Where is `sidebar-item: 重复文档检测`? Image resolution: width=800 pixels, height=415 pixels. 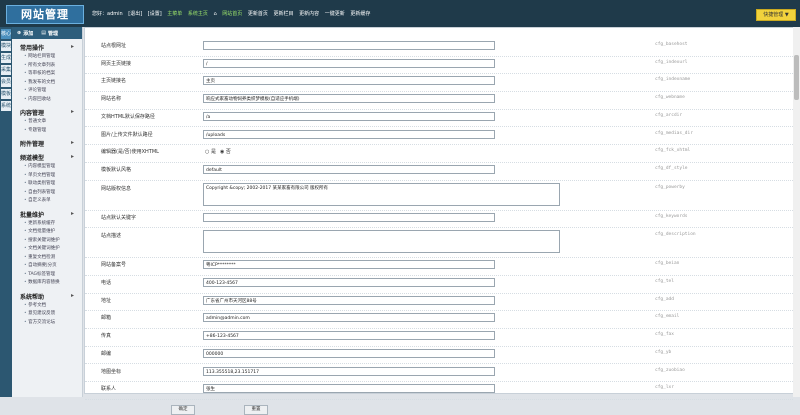
sidebar-item: 重复文档检测 is located at coordinates (47, 258).